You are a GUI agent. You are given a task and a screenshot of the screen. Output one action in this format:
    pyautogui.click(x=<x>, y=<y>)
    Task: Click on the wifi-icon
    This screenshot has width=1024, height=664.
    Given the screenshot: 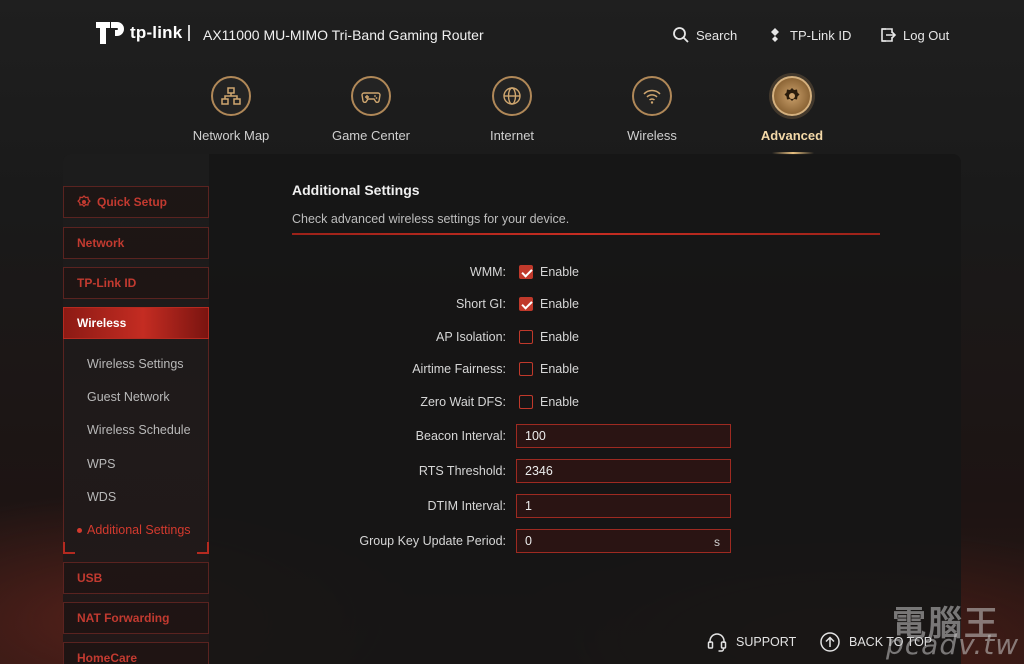 What is the action you would take?
    pyautogui.click(x=652, y=96)
    